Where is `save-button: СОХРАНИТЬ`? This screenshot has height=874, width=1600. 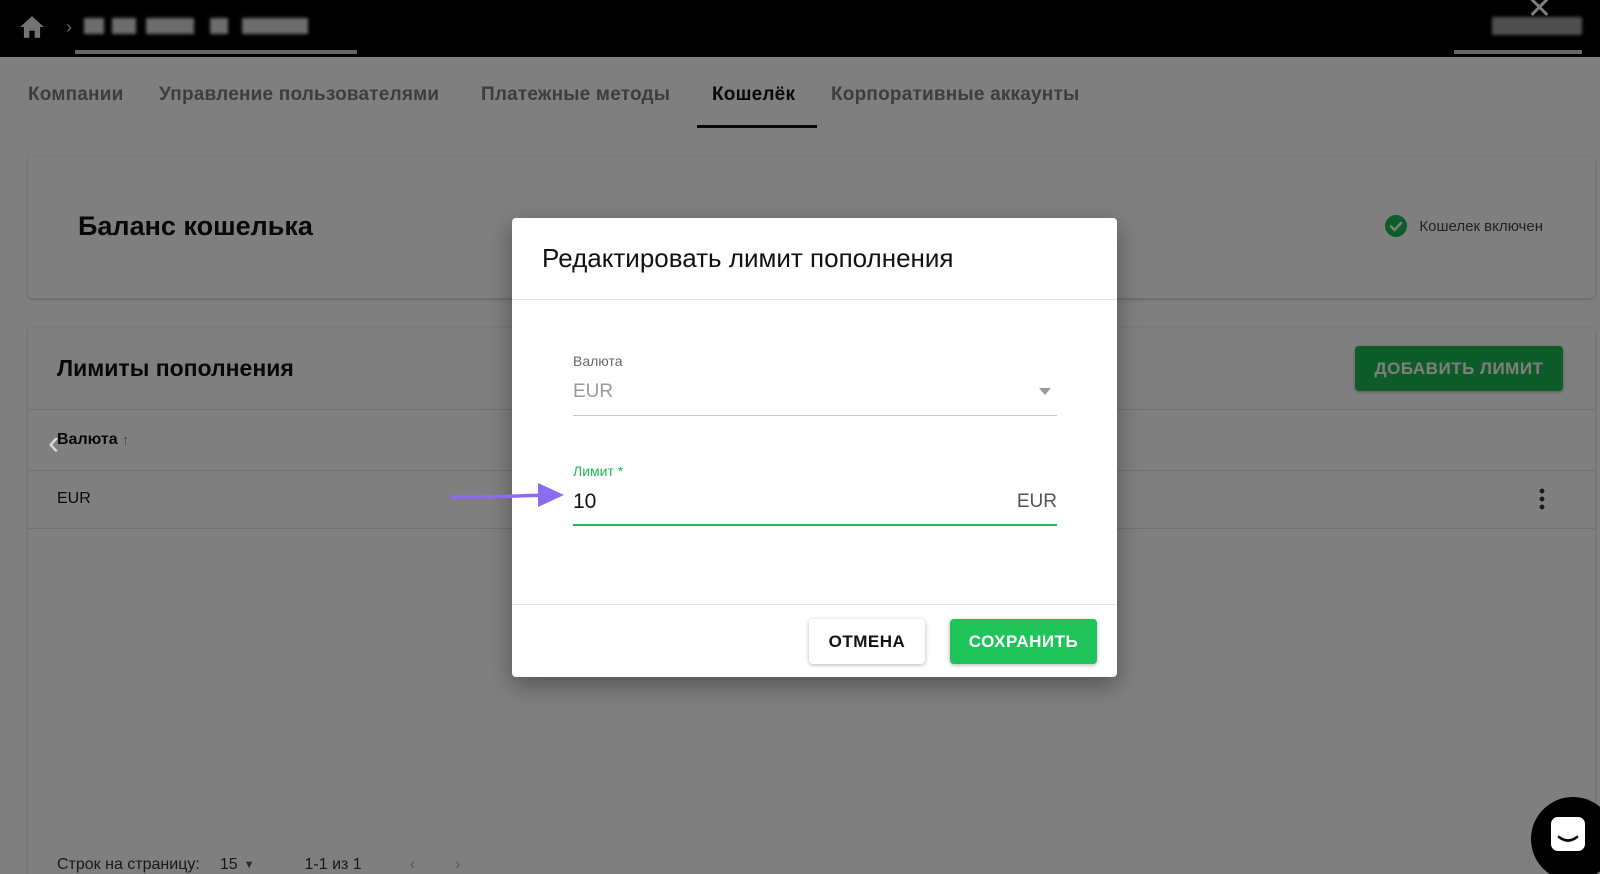 save-button: СОХРАНИТЬ is located at coordinates (1023, 641).